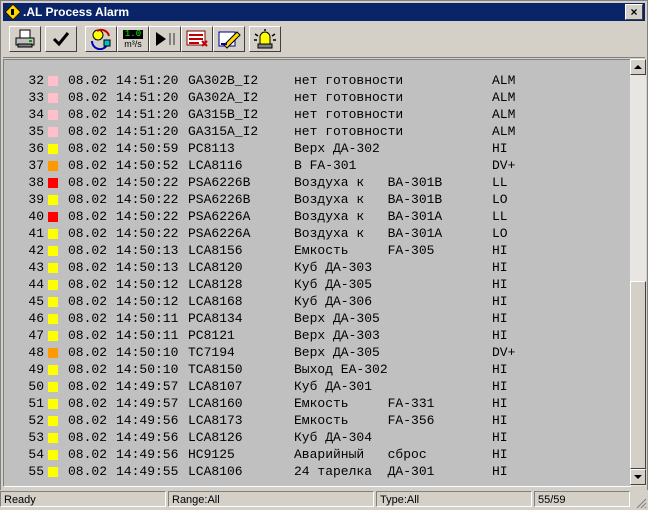 This screenshot has height=510, width=648. What do you see at coordinates (13, 12) in the screenshot?
I see `warning-icon` at bounding box center [13, 12].